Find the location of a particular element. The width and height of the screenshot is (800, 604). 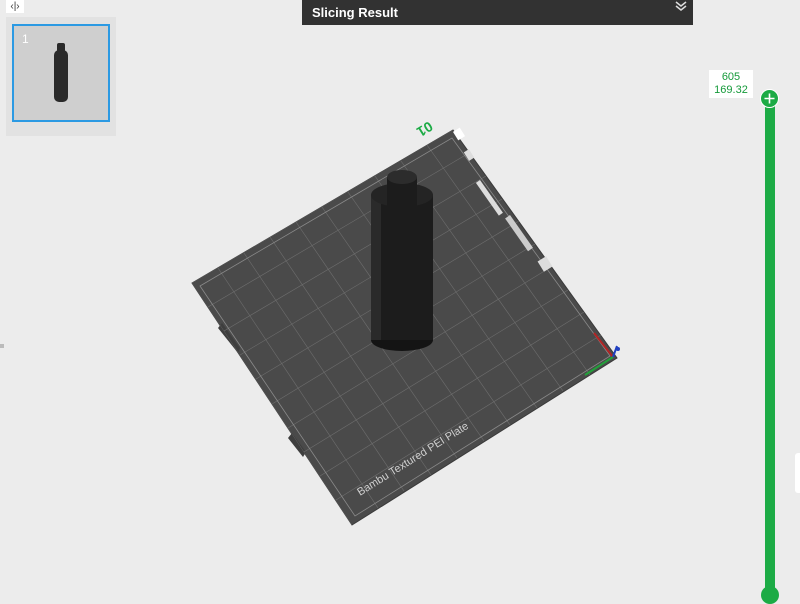

layer-number: 605 is located at coordinates (731, 77).